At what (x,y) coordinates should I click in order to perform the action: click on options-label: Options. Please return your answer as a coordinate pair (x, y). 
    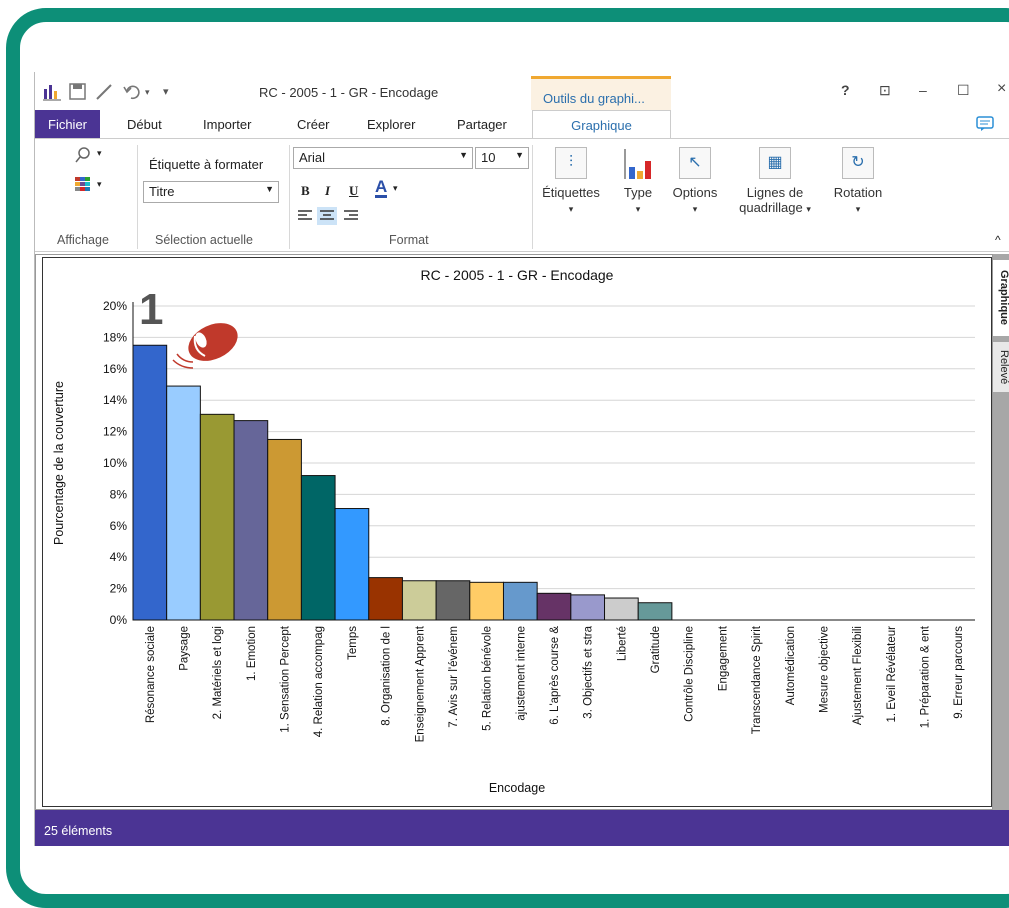
    Looking at the image, I should click on (695, 192).